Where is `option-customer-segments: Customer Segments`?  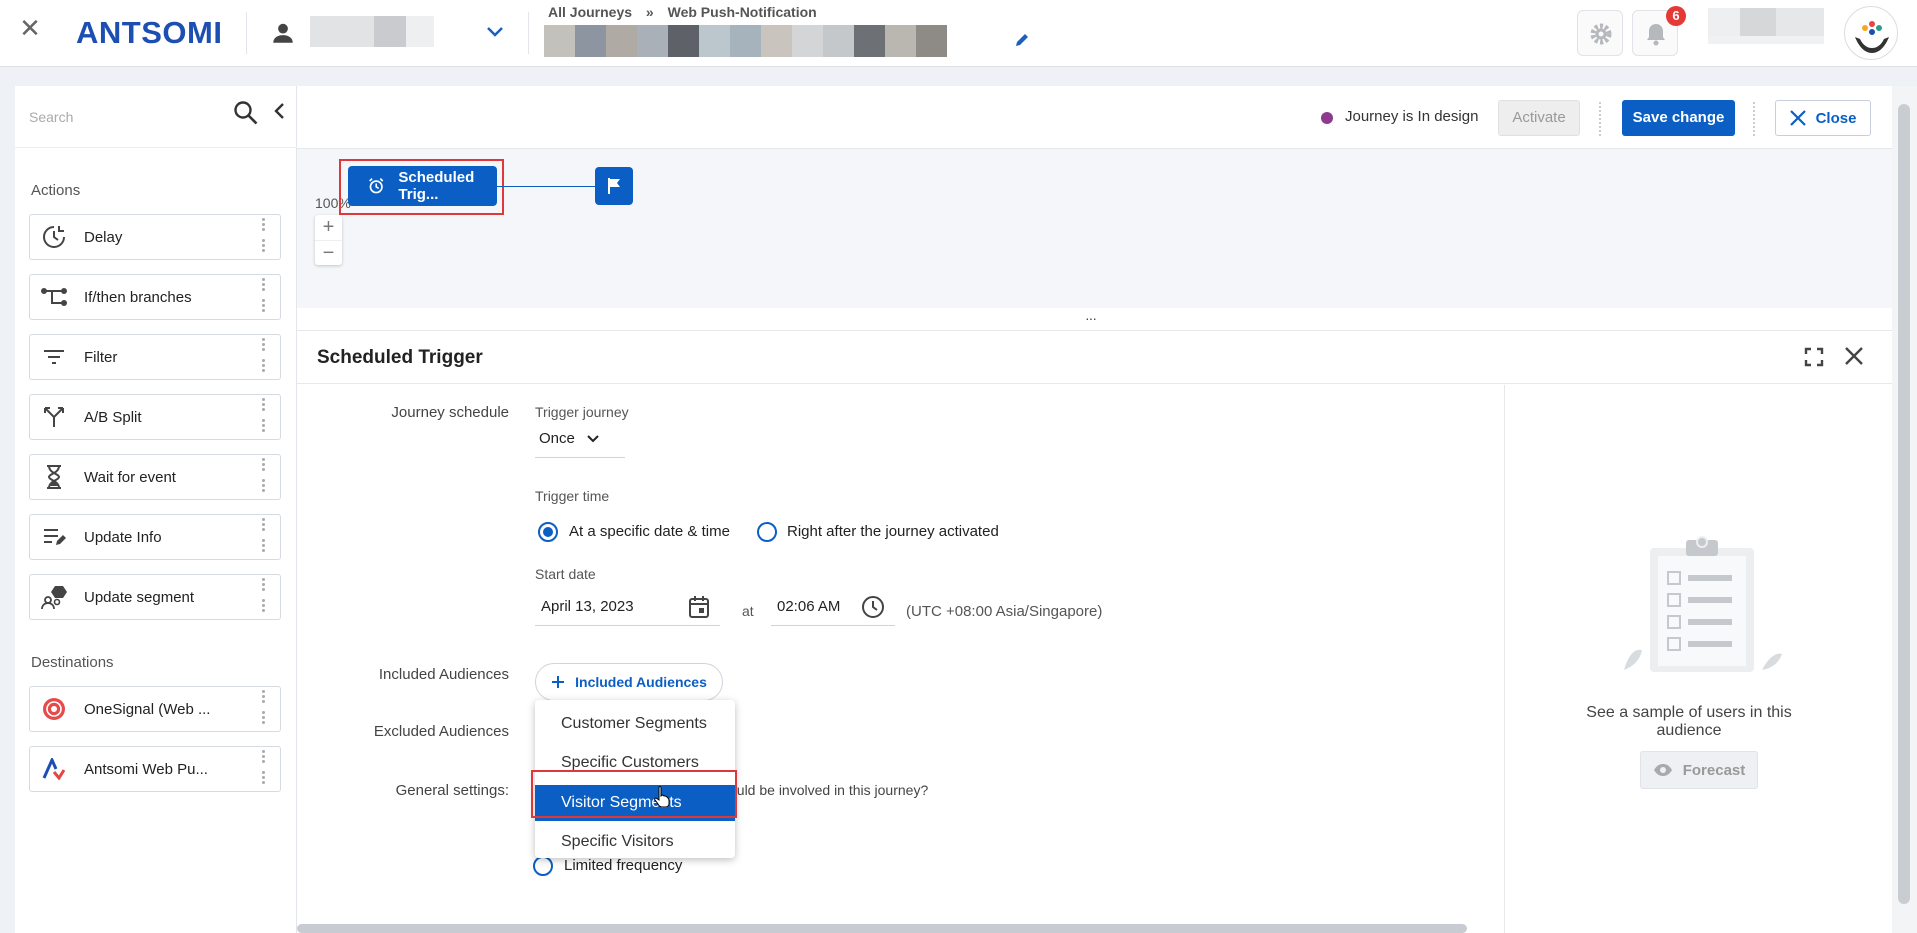 option-customer-segments: Customer Segments is located at coordinates (635, 724).